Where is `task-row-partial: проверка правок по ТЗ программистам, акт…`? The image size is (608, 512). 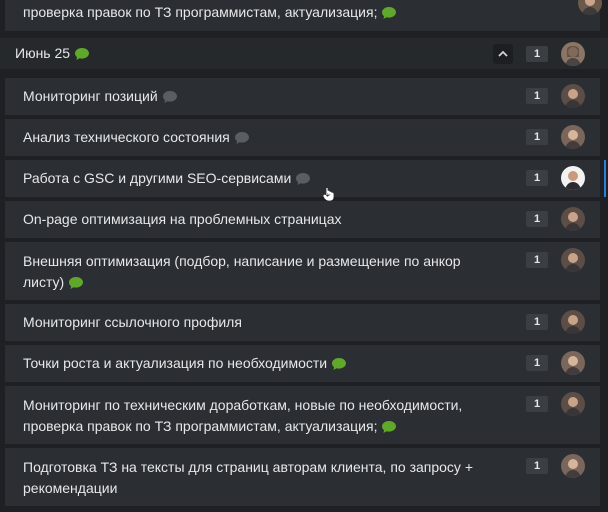 task-row-partial: проверка правок по ТЗ программистам, акт… is located at coordinates (303, 15).